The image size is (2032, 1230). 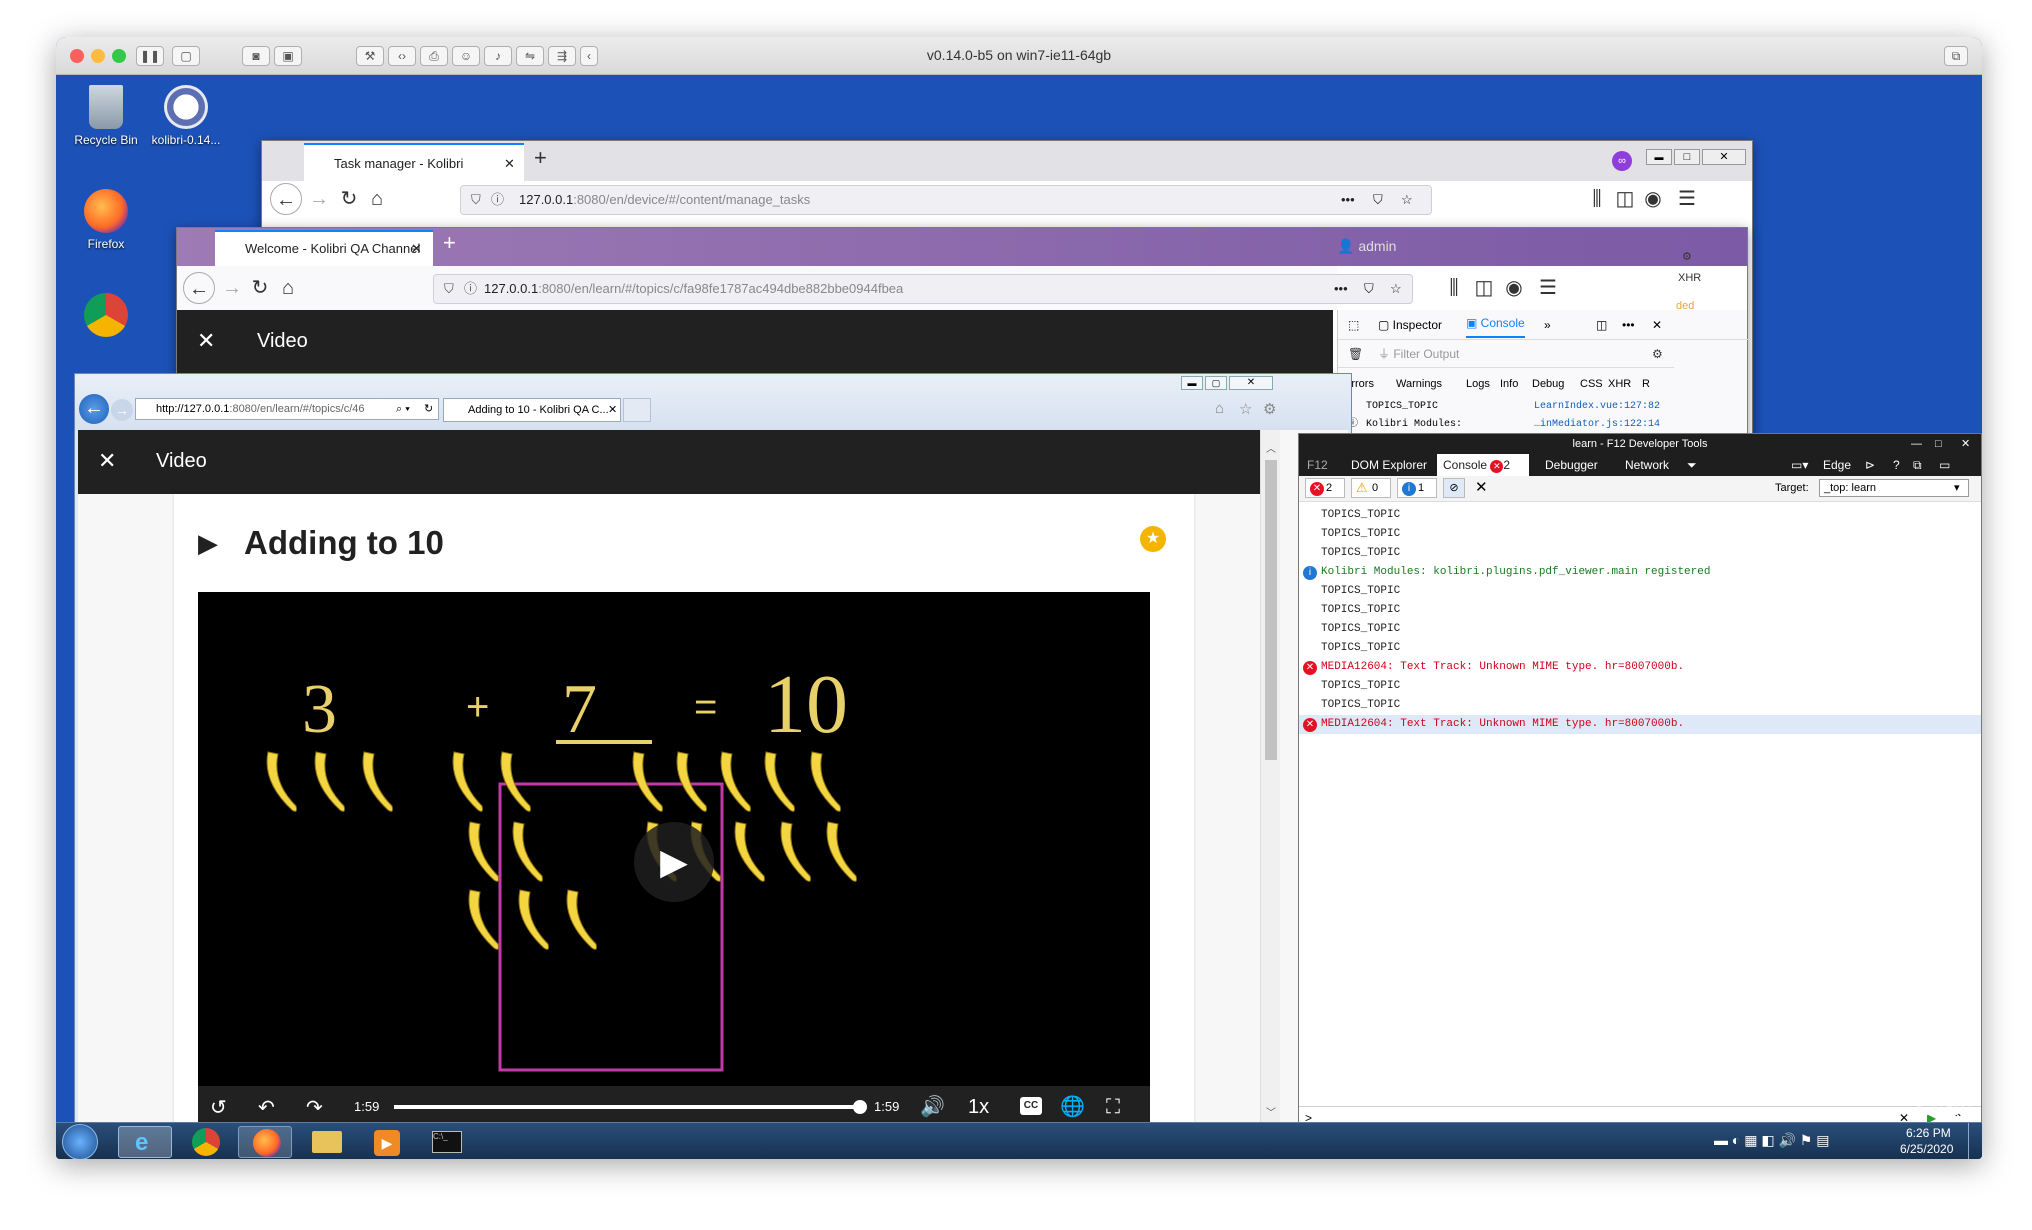 What do you see at coordinates (1509, 384) in the screenshot?
I see `filter-info: Info` at bounding box center [1509, 384].